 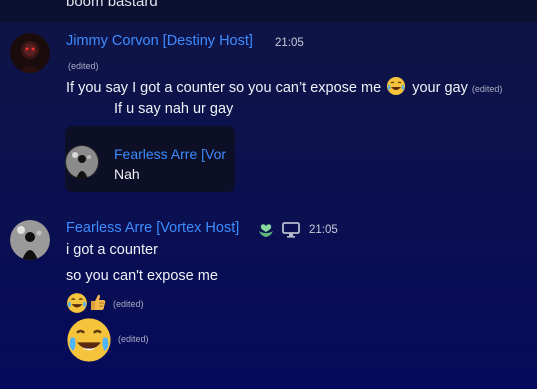 I want to click on avatar-jimmy, so click(x=30, y=53).